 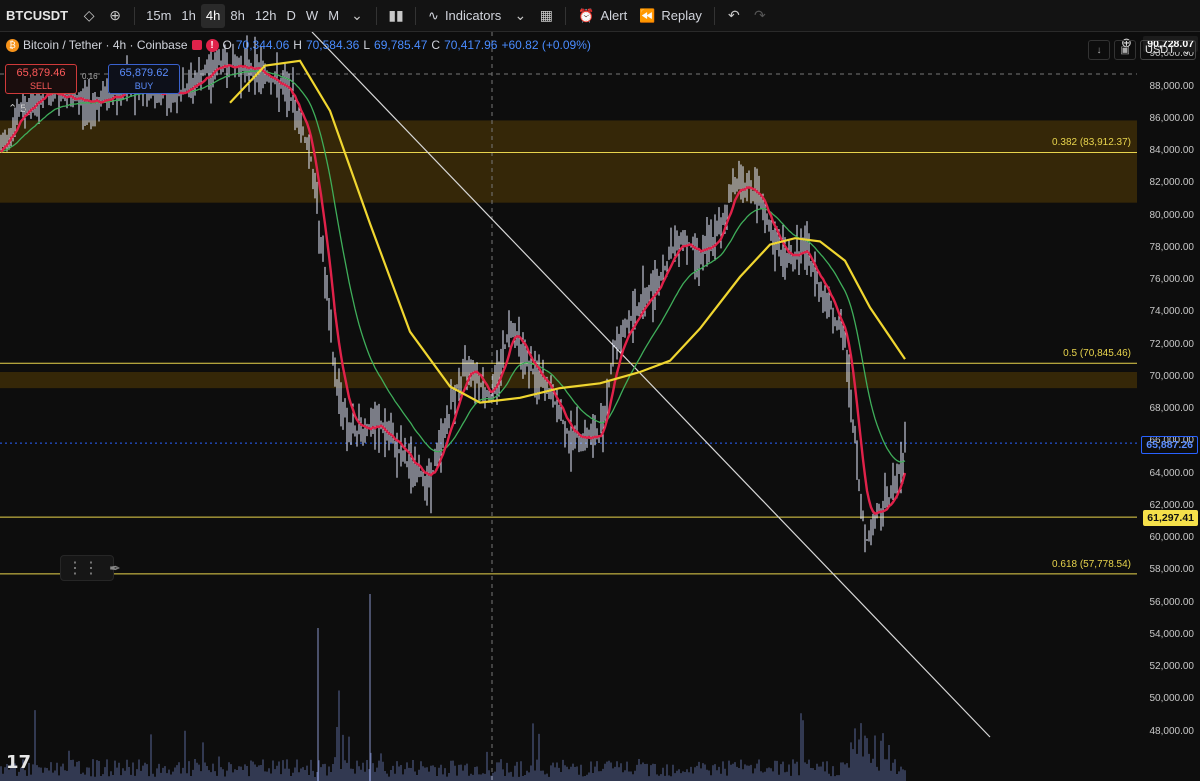 What do you see at coordinates (115, 568) in the screenshot?
I see `brush-icon: ✒` at bounding box center [115, 568].